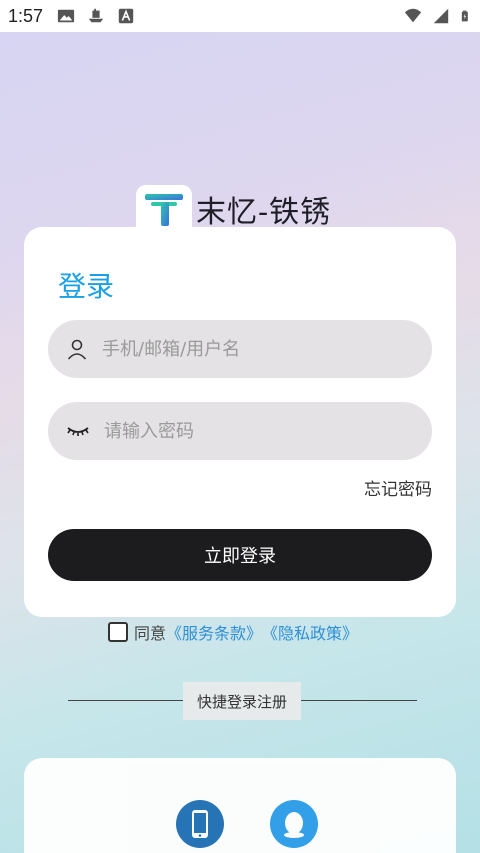 This screenshot has width=480, height=853. I want to click on quick-login-label: 快捷登录注册, so click(242, 701).